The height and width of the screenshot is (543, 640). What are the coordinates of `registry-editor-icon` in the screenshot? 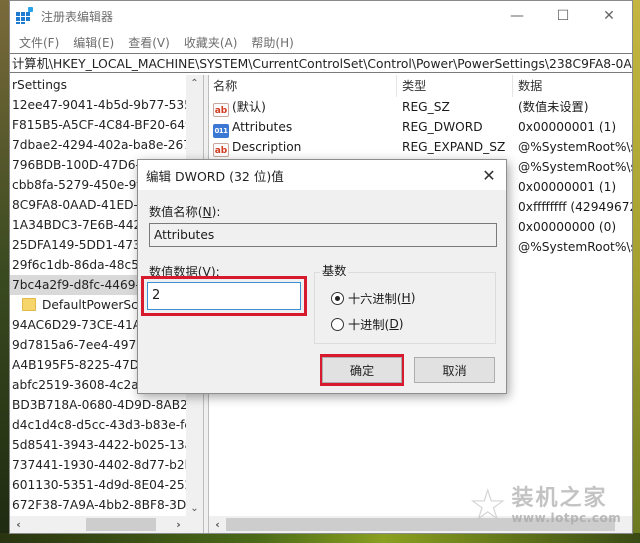 It's located at (24, 15).